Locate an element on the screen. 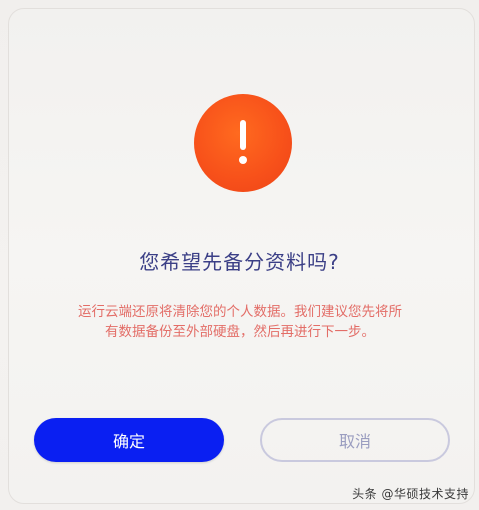  exclamation-bar is located at coordinates (243, 135).